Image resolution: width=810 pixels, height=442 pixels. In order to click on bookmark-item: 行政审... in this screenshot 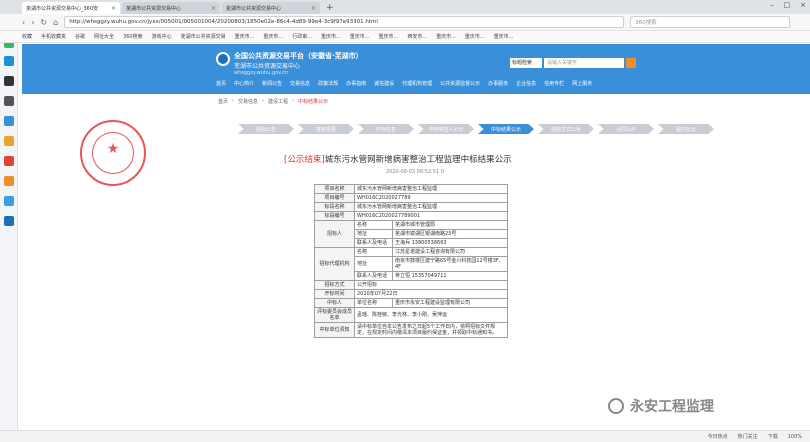, I will do `click(302, 36)`.